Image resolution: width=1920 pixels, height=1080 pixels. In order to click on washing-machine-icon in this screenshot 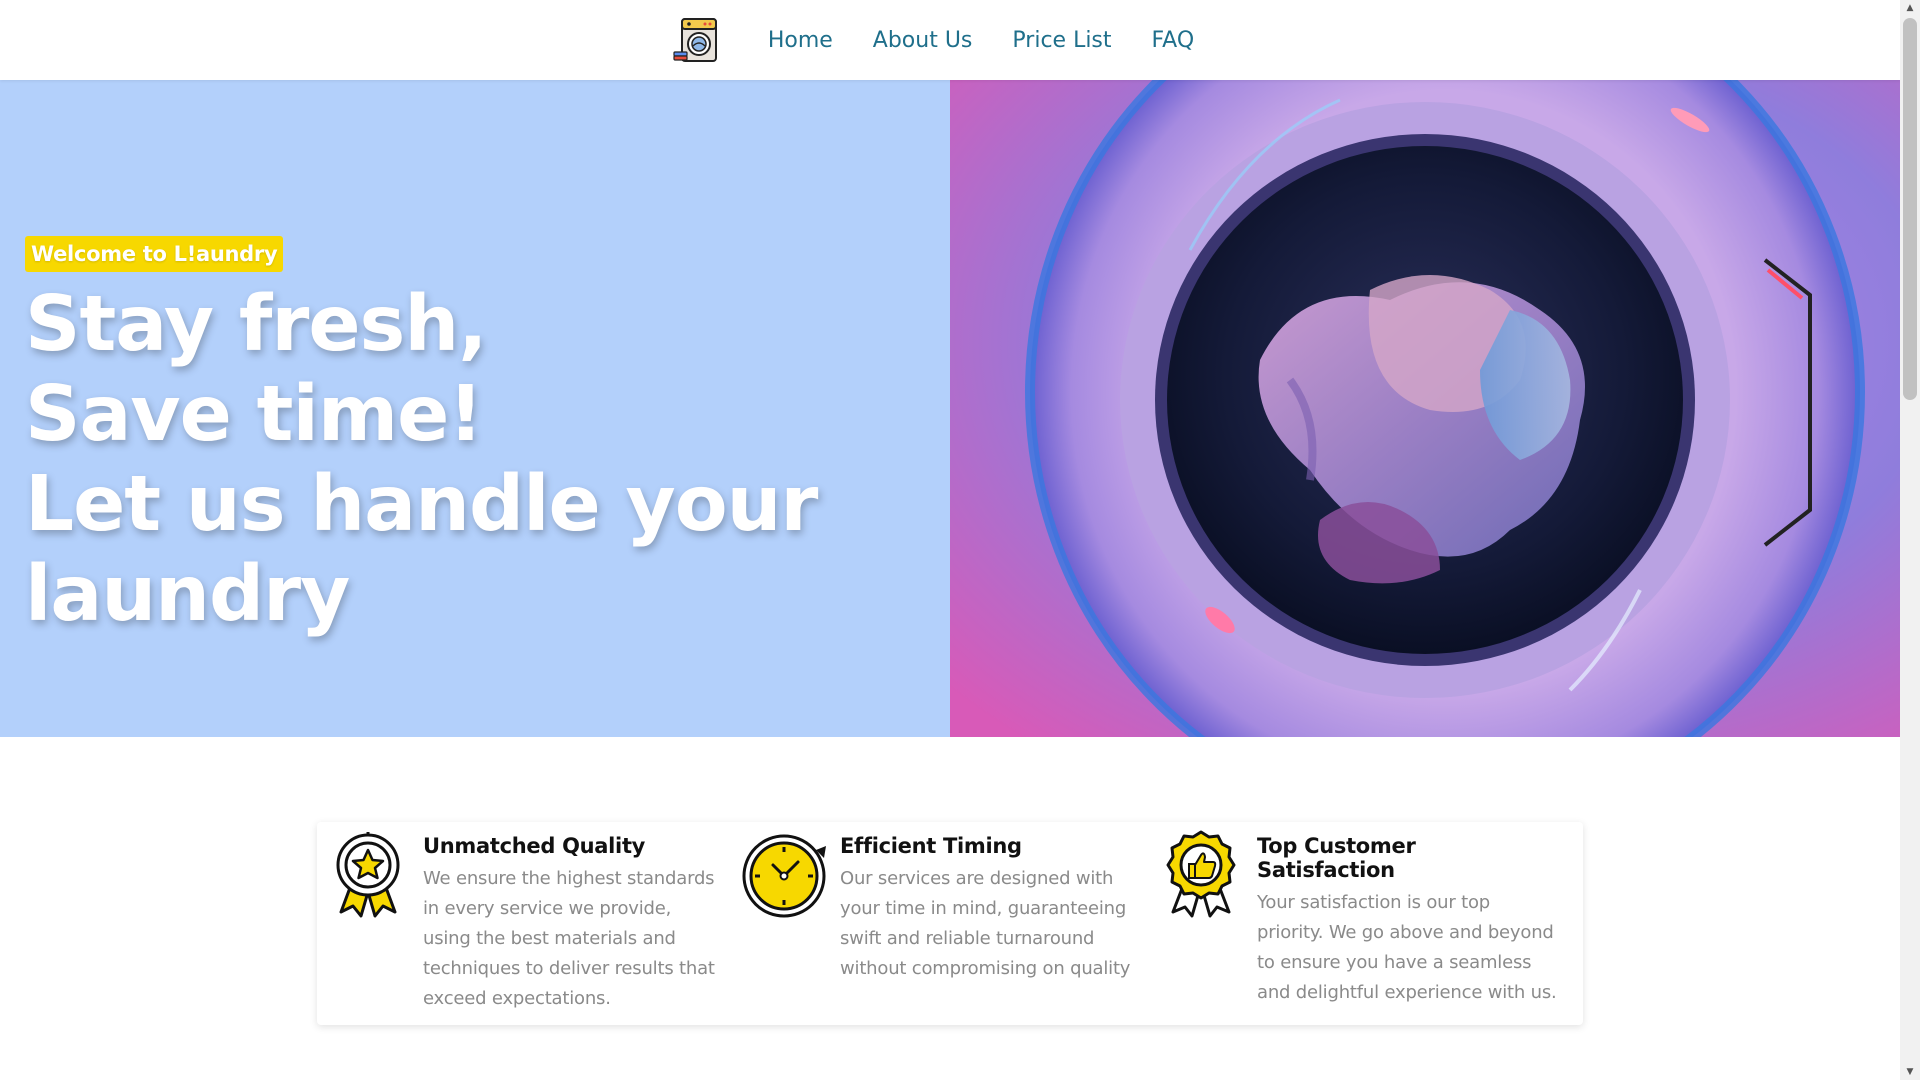, I will do `click(696, 40)`.